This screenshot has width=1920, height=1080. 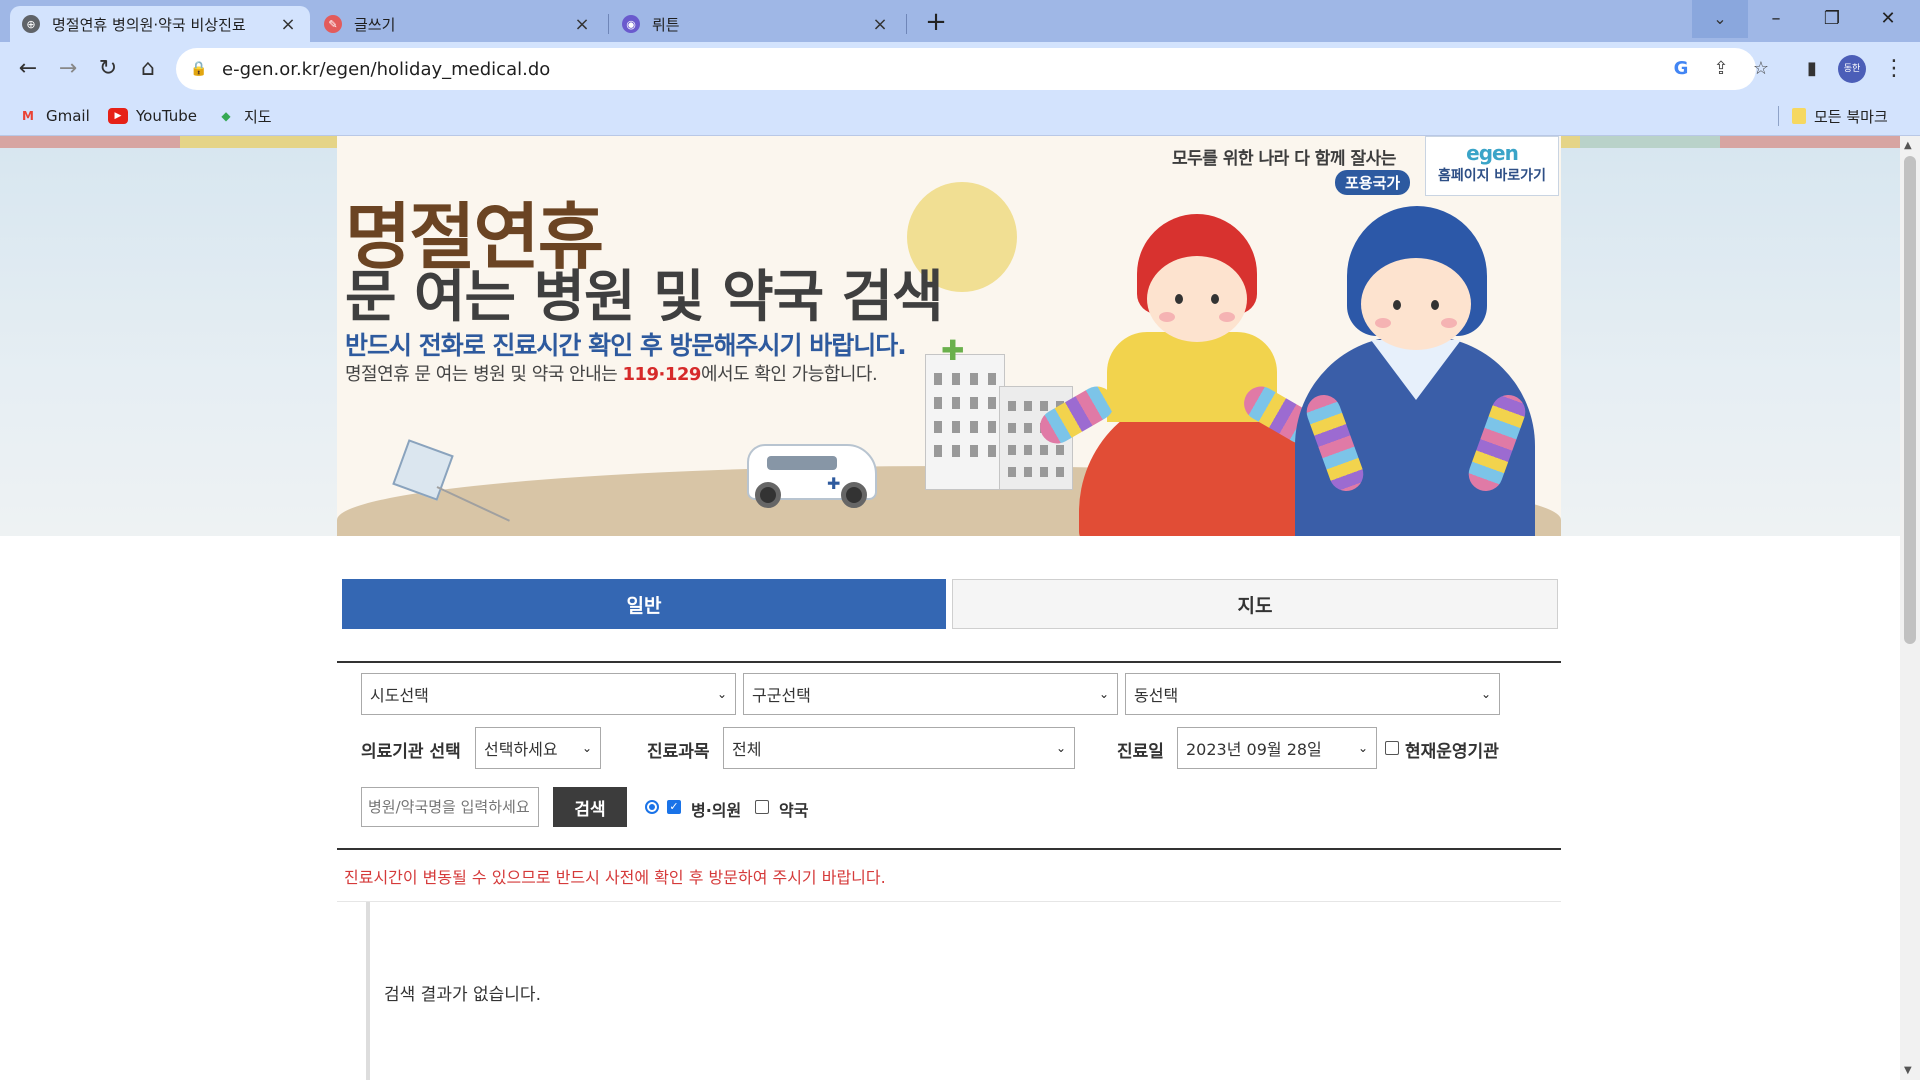 I want to click on department-select: 전체 ⌄, so click(x=899, y=748).